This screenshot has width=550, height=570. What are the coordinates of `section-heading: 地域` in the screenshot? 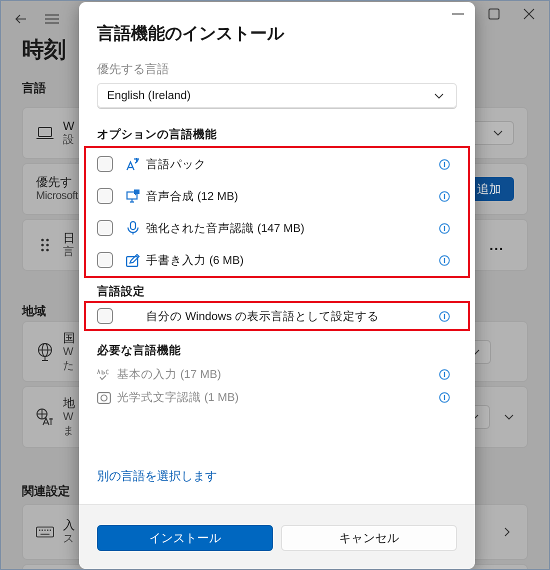 It's located at (34, 311).